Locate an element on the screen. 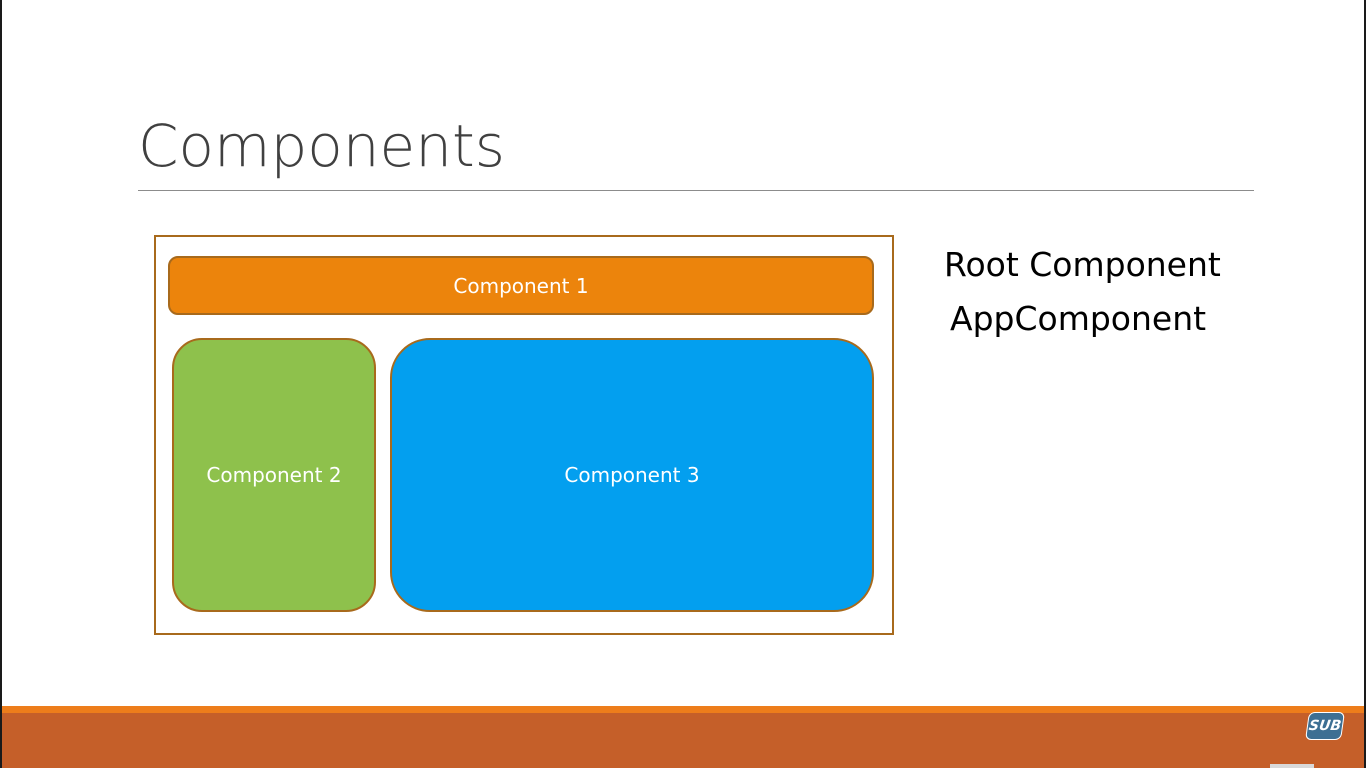  subscribe-badge-icon: SUB is located at coordinates (1325, 726).